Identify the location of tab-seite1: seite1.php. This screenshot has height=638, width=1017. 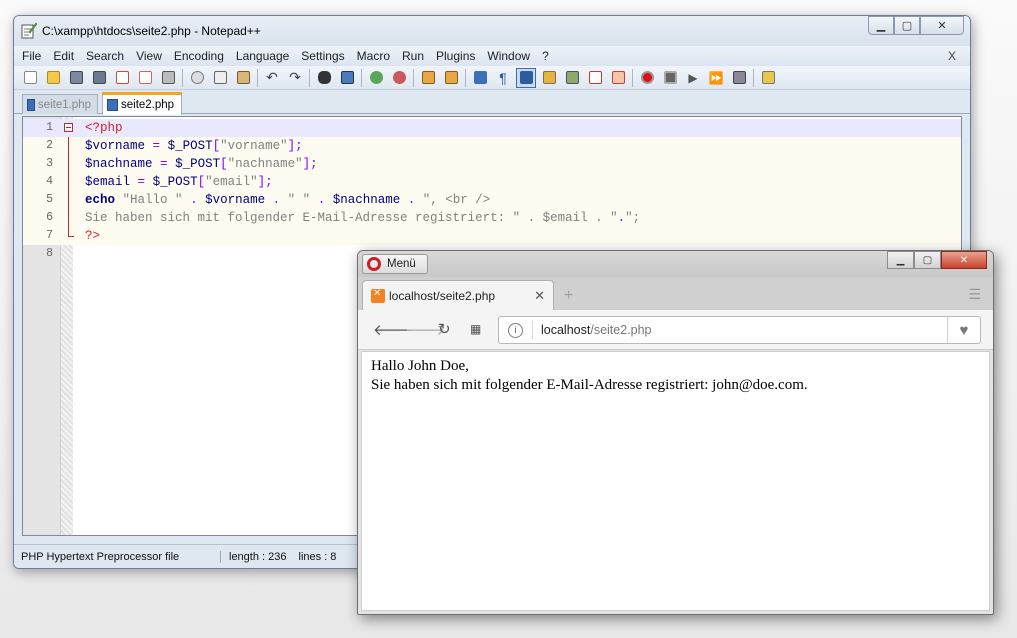
(60, 104).